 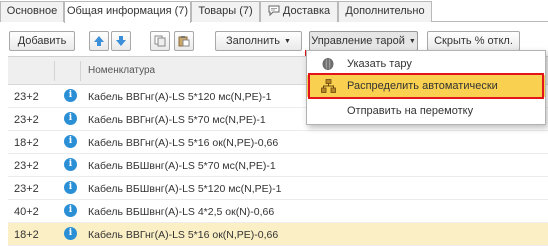 What do you see at coordinates (26, 212) in the screenshot?
I see `row-qty: 40+2` at bounding box center [26, 212].